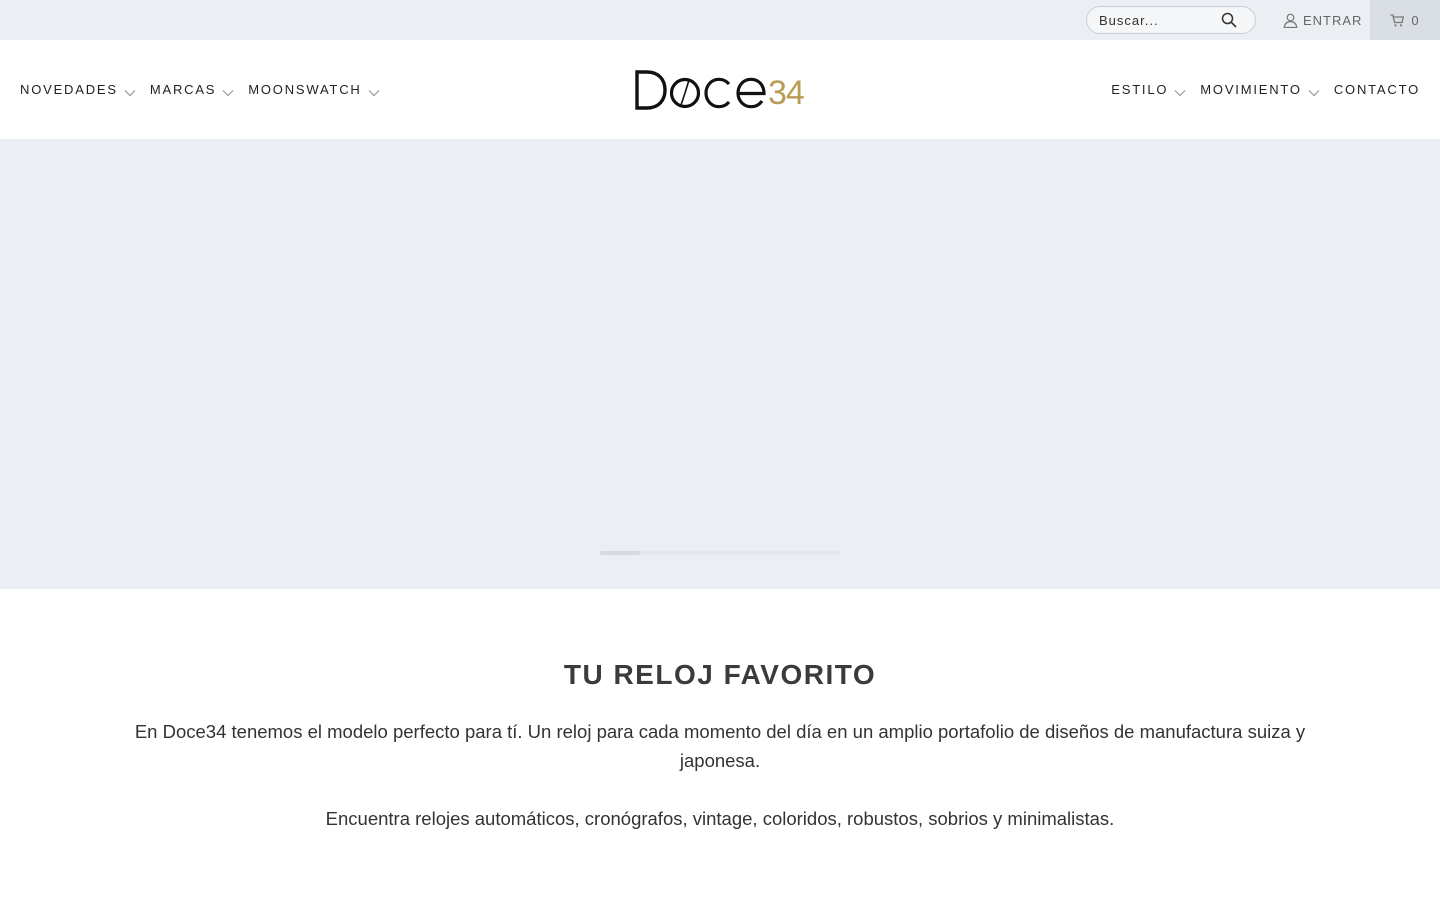 Image resolution: width=1440 pixels, height=900 pixels. What do you see at coordinates (1333, 20) in the screenshot?
I see `login-label: ENTRAR` at bounding box center [1333, 20].